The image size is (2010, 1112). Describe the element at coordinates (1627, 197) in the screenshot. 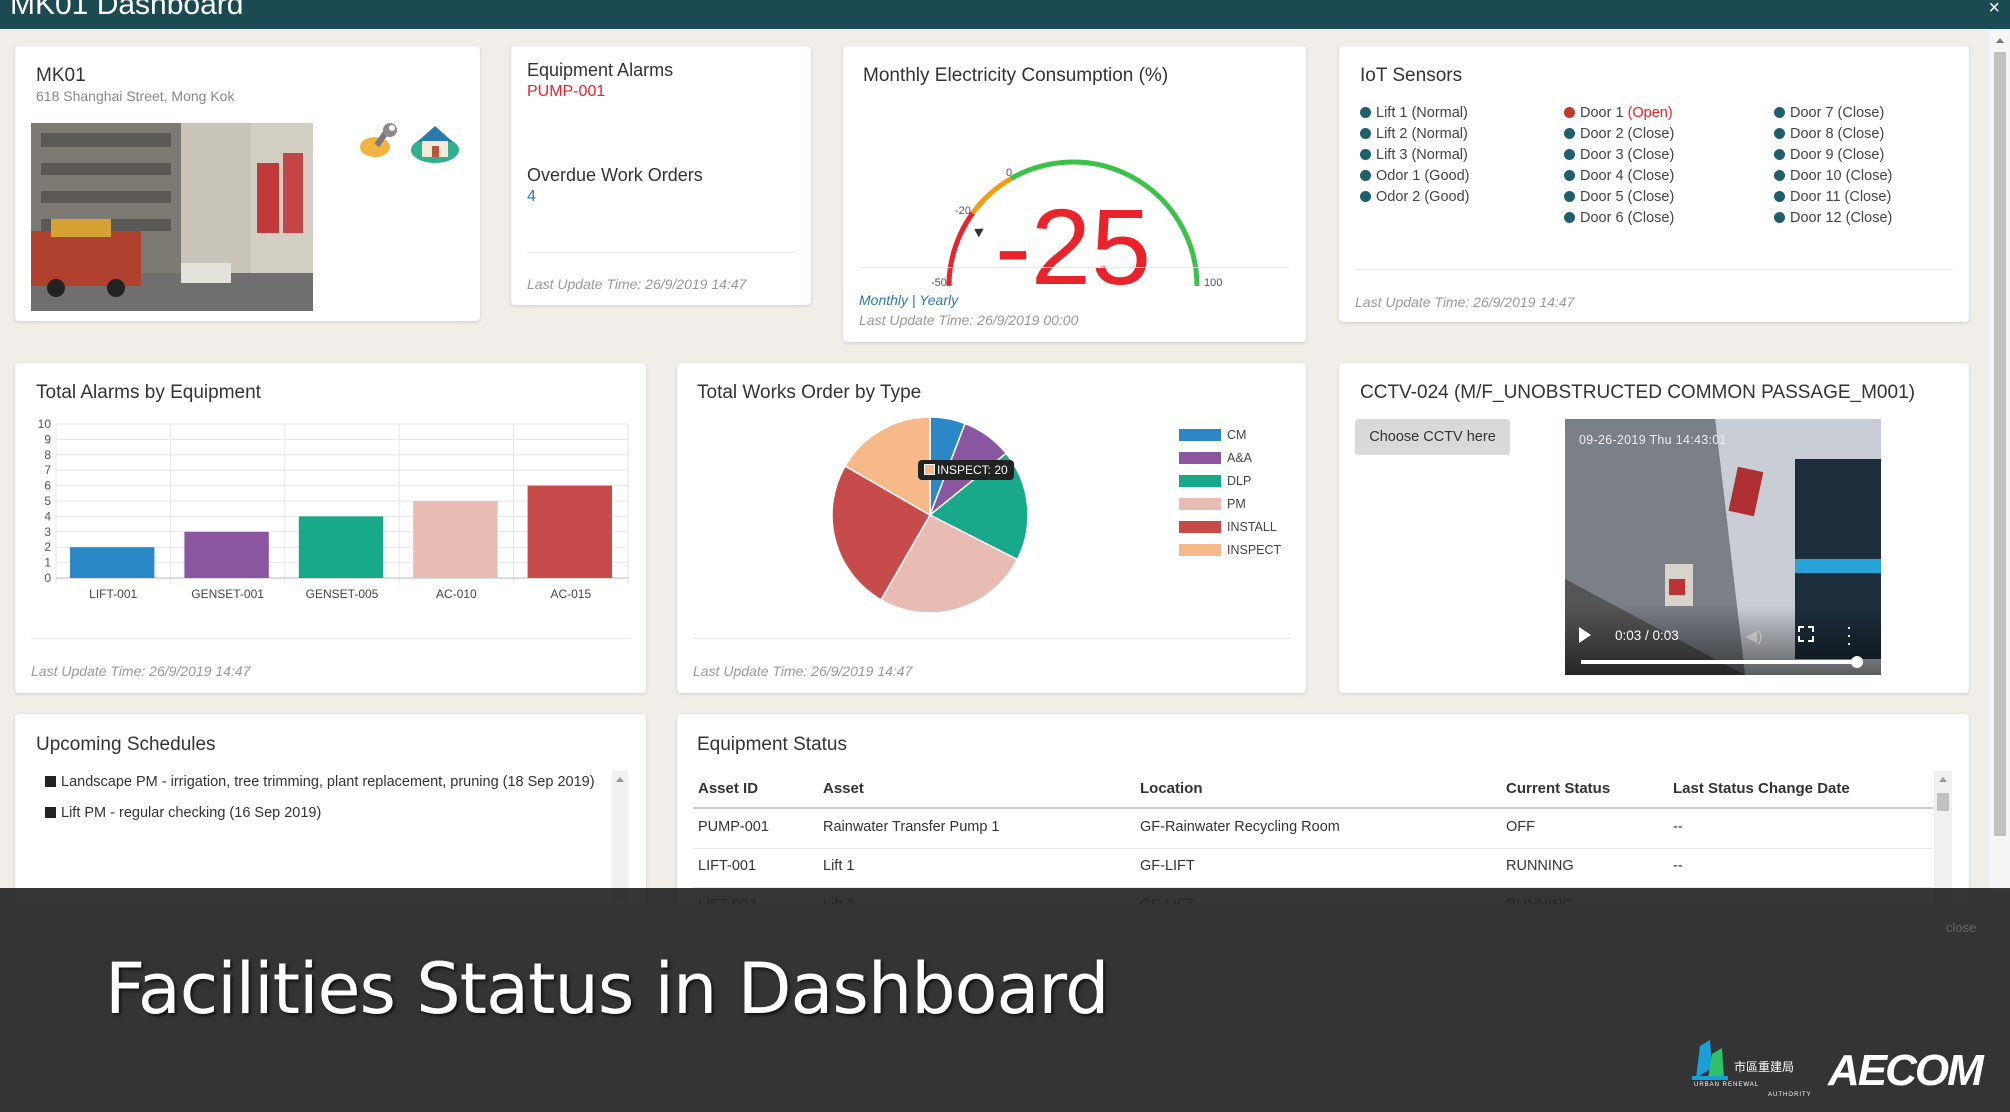

I see `sensor-label: Door 5 (Close)` at that location.